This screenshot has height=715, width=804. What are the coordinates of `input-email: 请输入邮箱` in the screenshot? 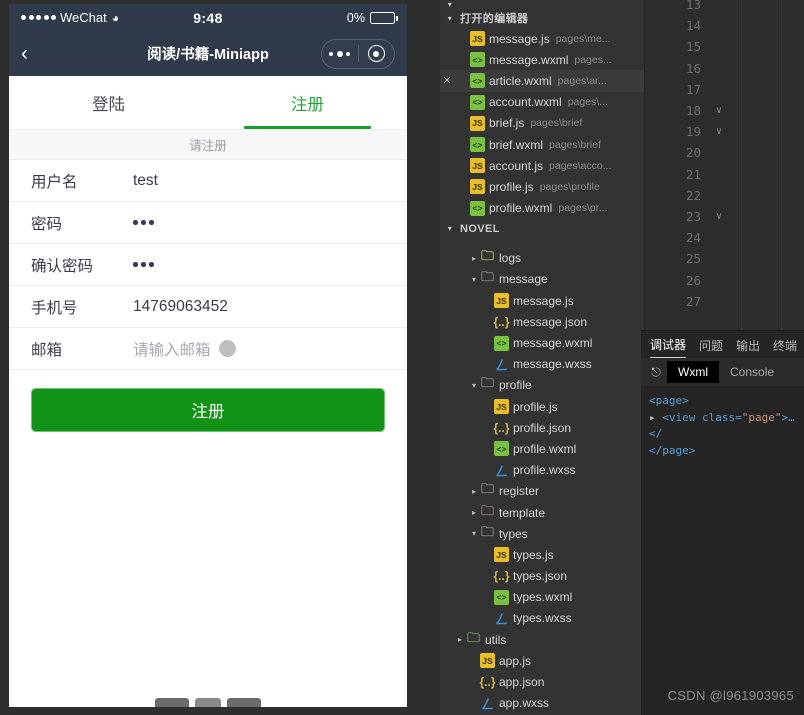 It's located at (184, 349).